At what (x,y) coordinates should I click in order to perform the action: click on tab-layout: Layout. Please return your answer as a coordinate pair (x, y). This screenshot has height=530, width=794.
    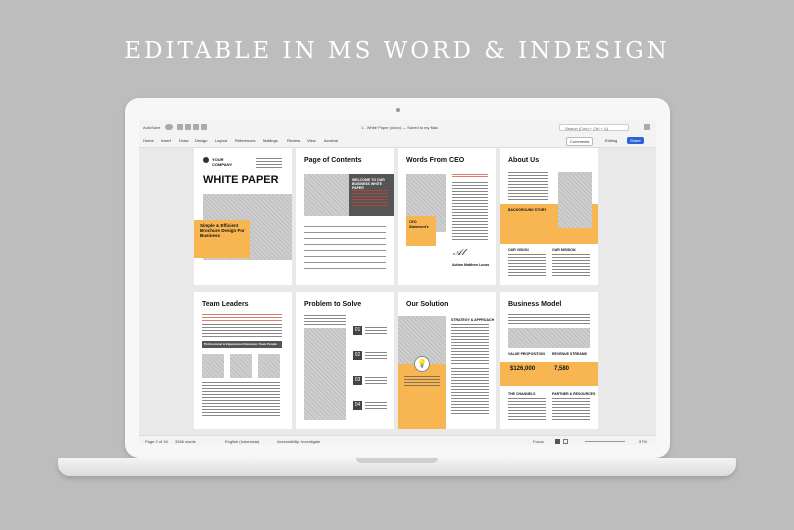
    Looking at the image, I should click on (221, 140).